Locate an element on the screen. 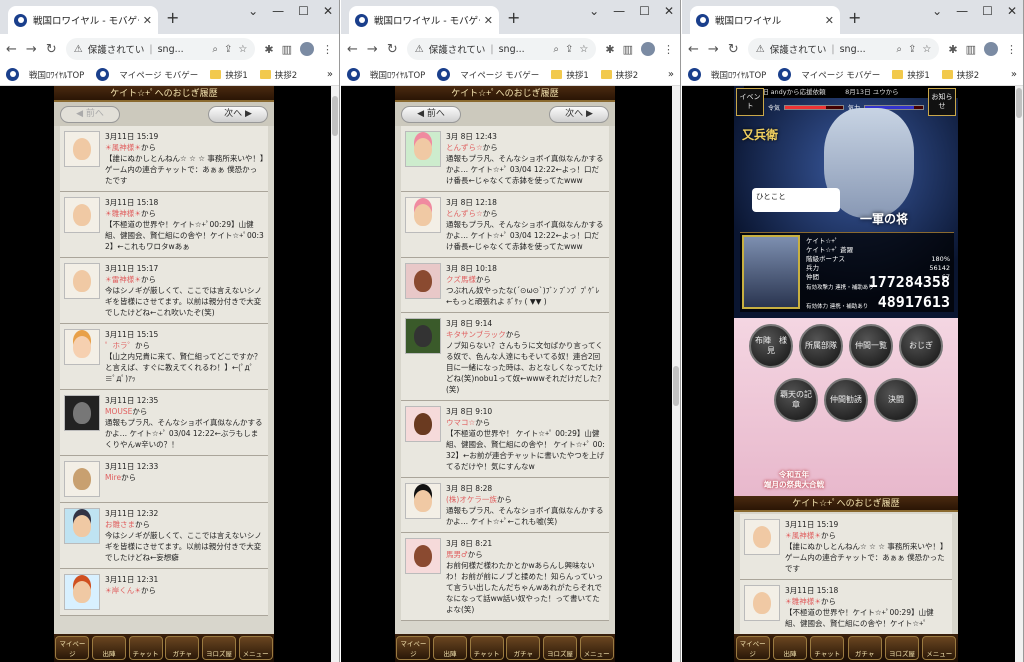 The width and height of the screenshot is (1024, 662). notice-button: お知らせ is located at coordinates (942, 102).